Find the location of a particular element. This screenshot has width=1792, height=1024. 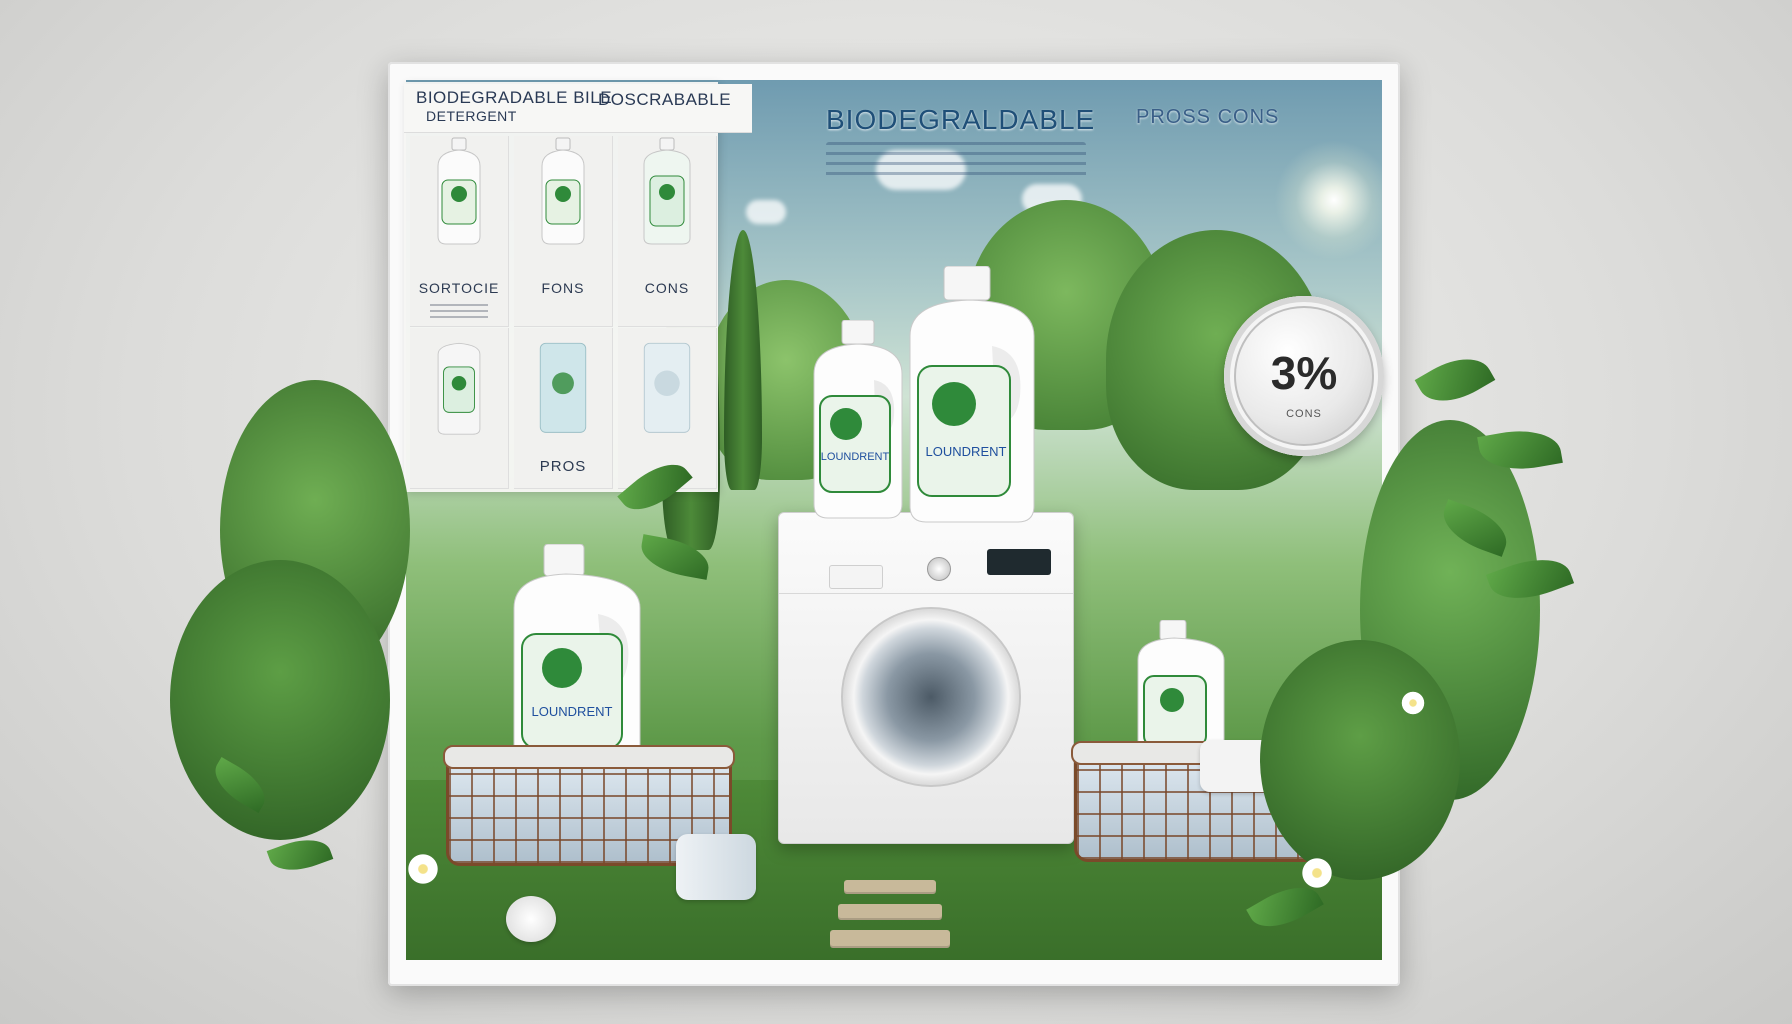

percent-badge: 3% CONS is located at coordinates (1304, 376).